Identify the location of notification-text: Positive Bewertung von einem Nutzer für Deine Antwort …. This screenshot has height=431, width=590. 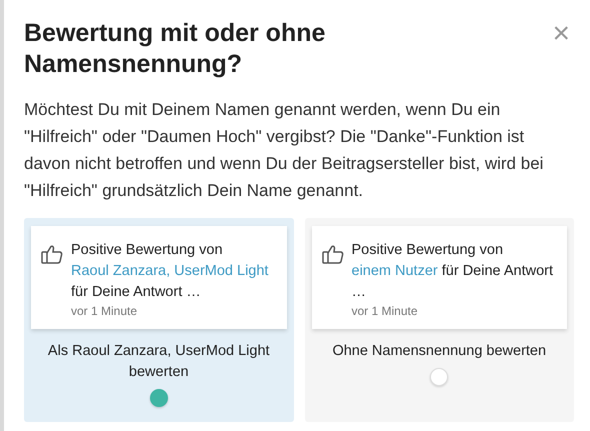
(453, 271).